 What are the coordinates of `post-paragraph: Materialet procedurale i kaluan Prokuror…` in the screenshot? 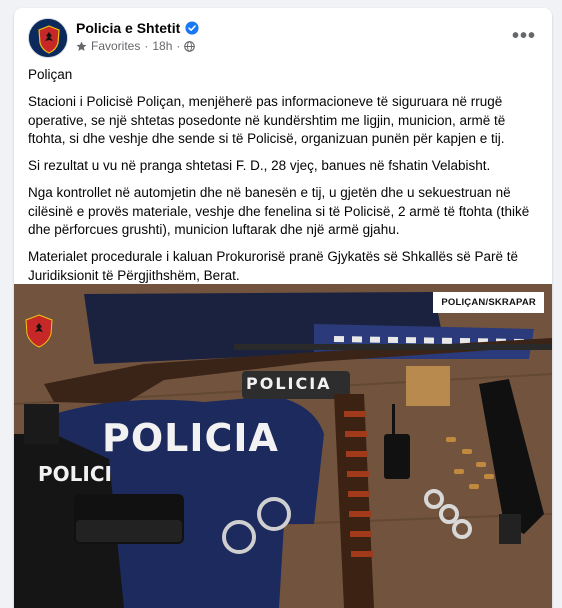 It's located at (273, 266).